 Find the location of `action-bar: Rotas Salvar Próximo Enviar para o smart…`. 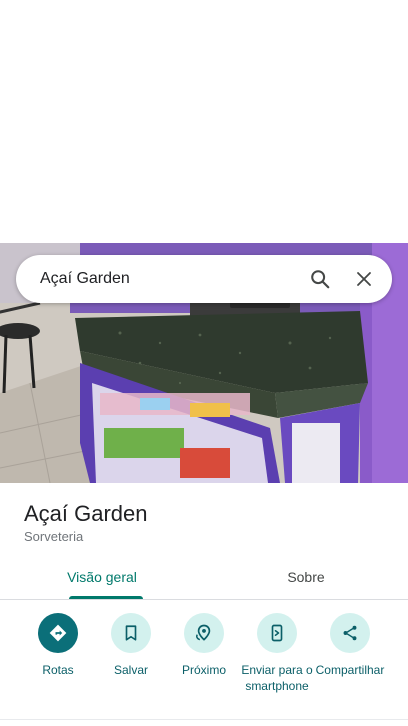

action-bar: Rotas Salvar Próximo Enviar para o smart… is located at coordinates (204, 663).